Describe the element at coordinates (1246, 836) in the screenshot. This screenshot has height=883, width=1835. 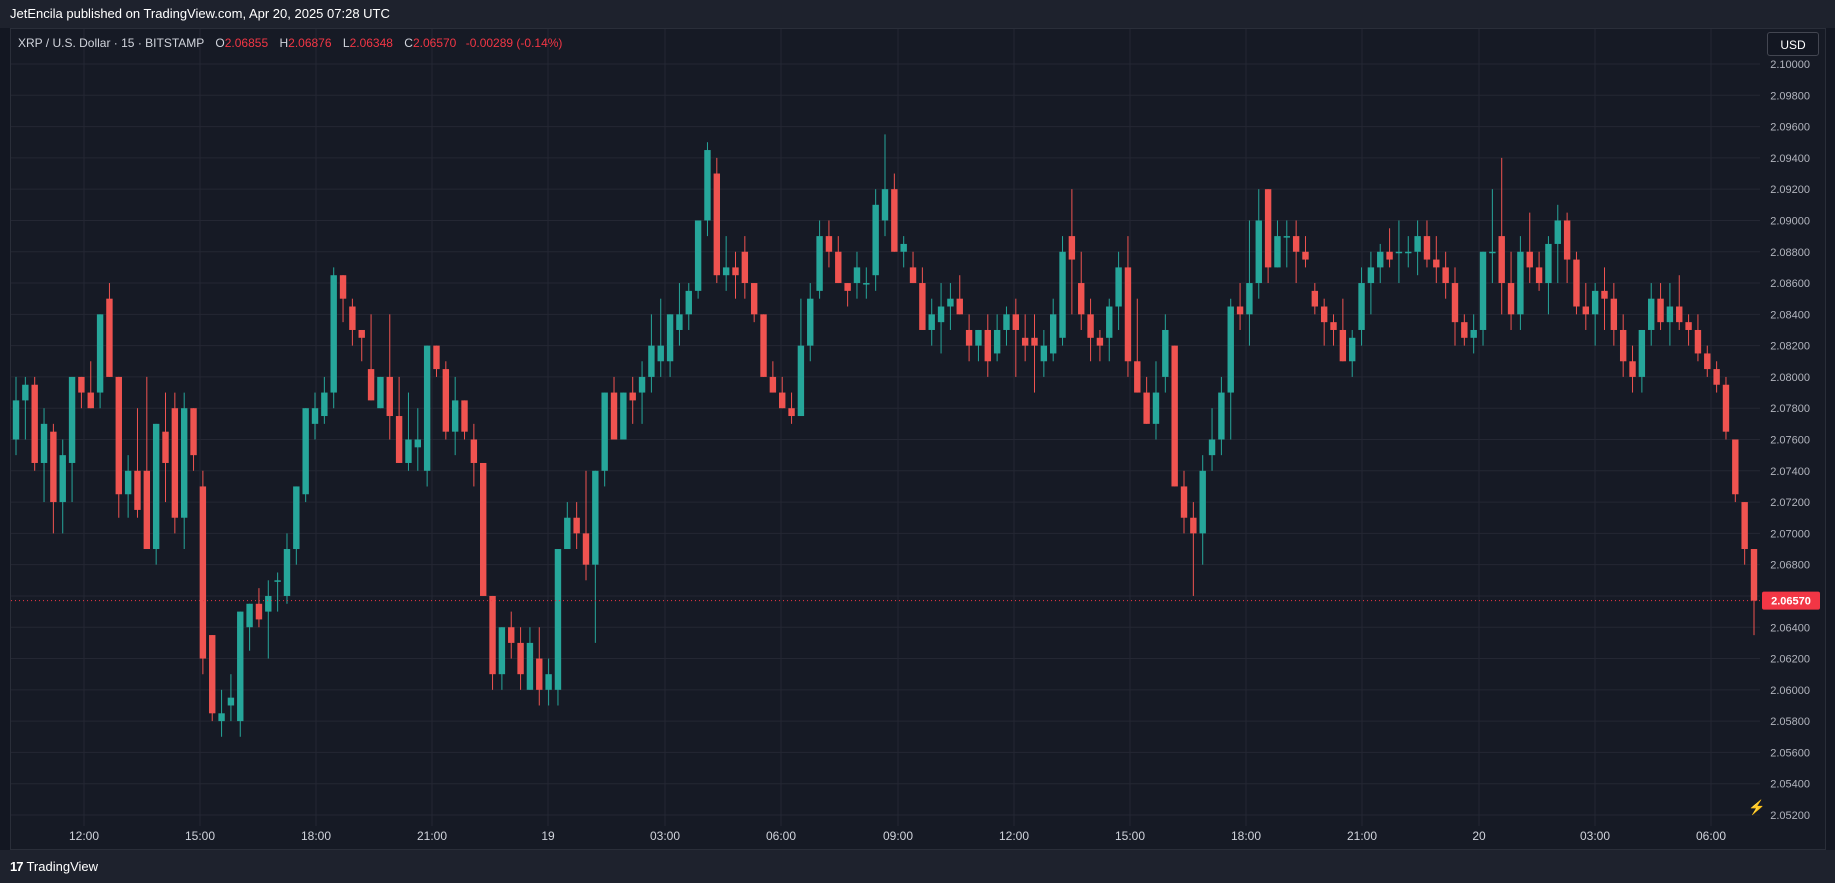
I see `x-tick-label: 18:00` at that location.